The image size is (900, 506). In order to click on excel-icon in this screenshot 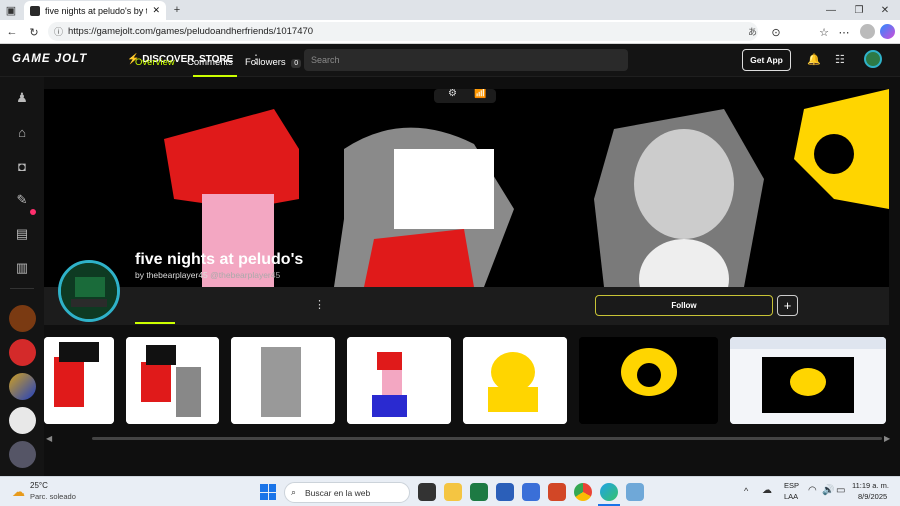, I will do `click(479, 492)`.